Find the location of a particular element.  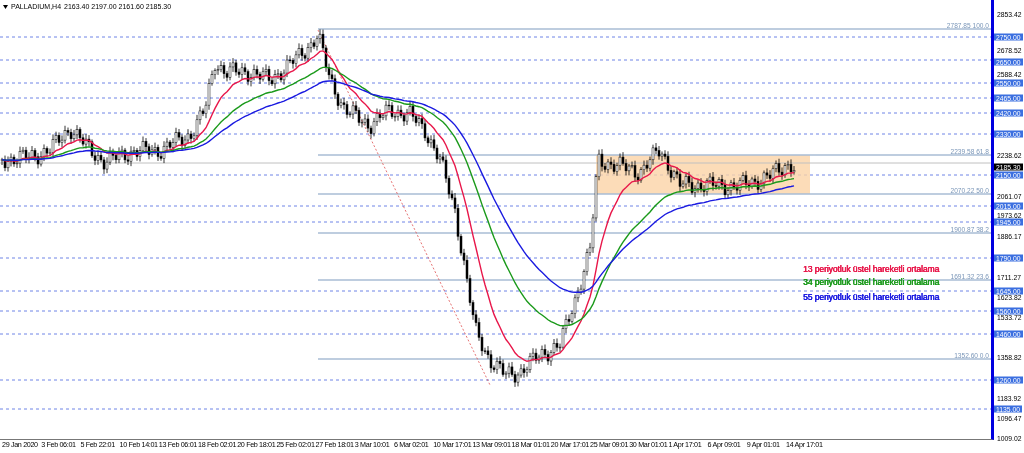

dropdown-triangle-icon is located at coordinates (5, 6).